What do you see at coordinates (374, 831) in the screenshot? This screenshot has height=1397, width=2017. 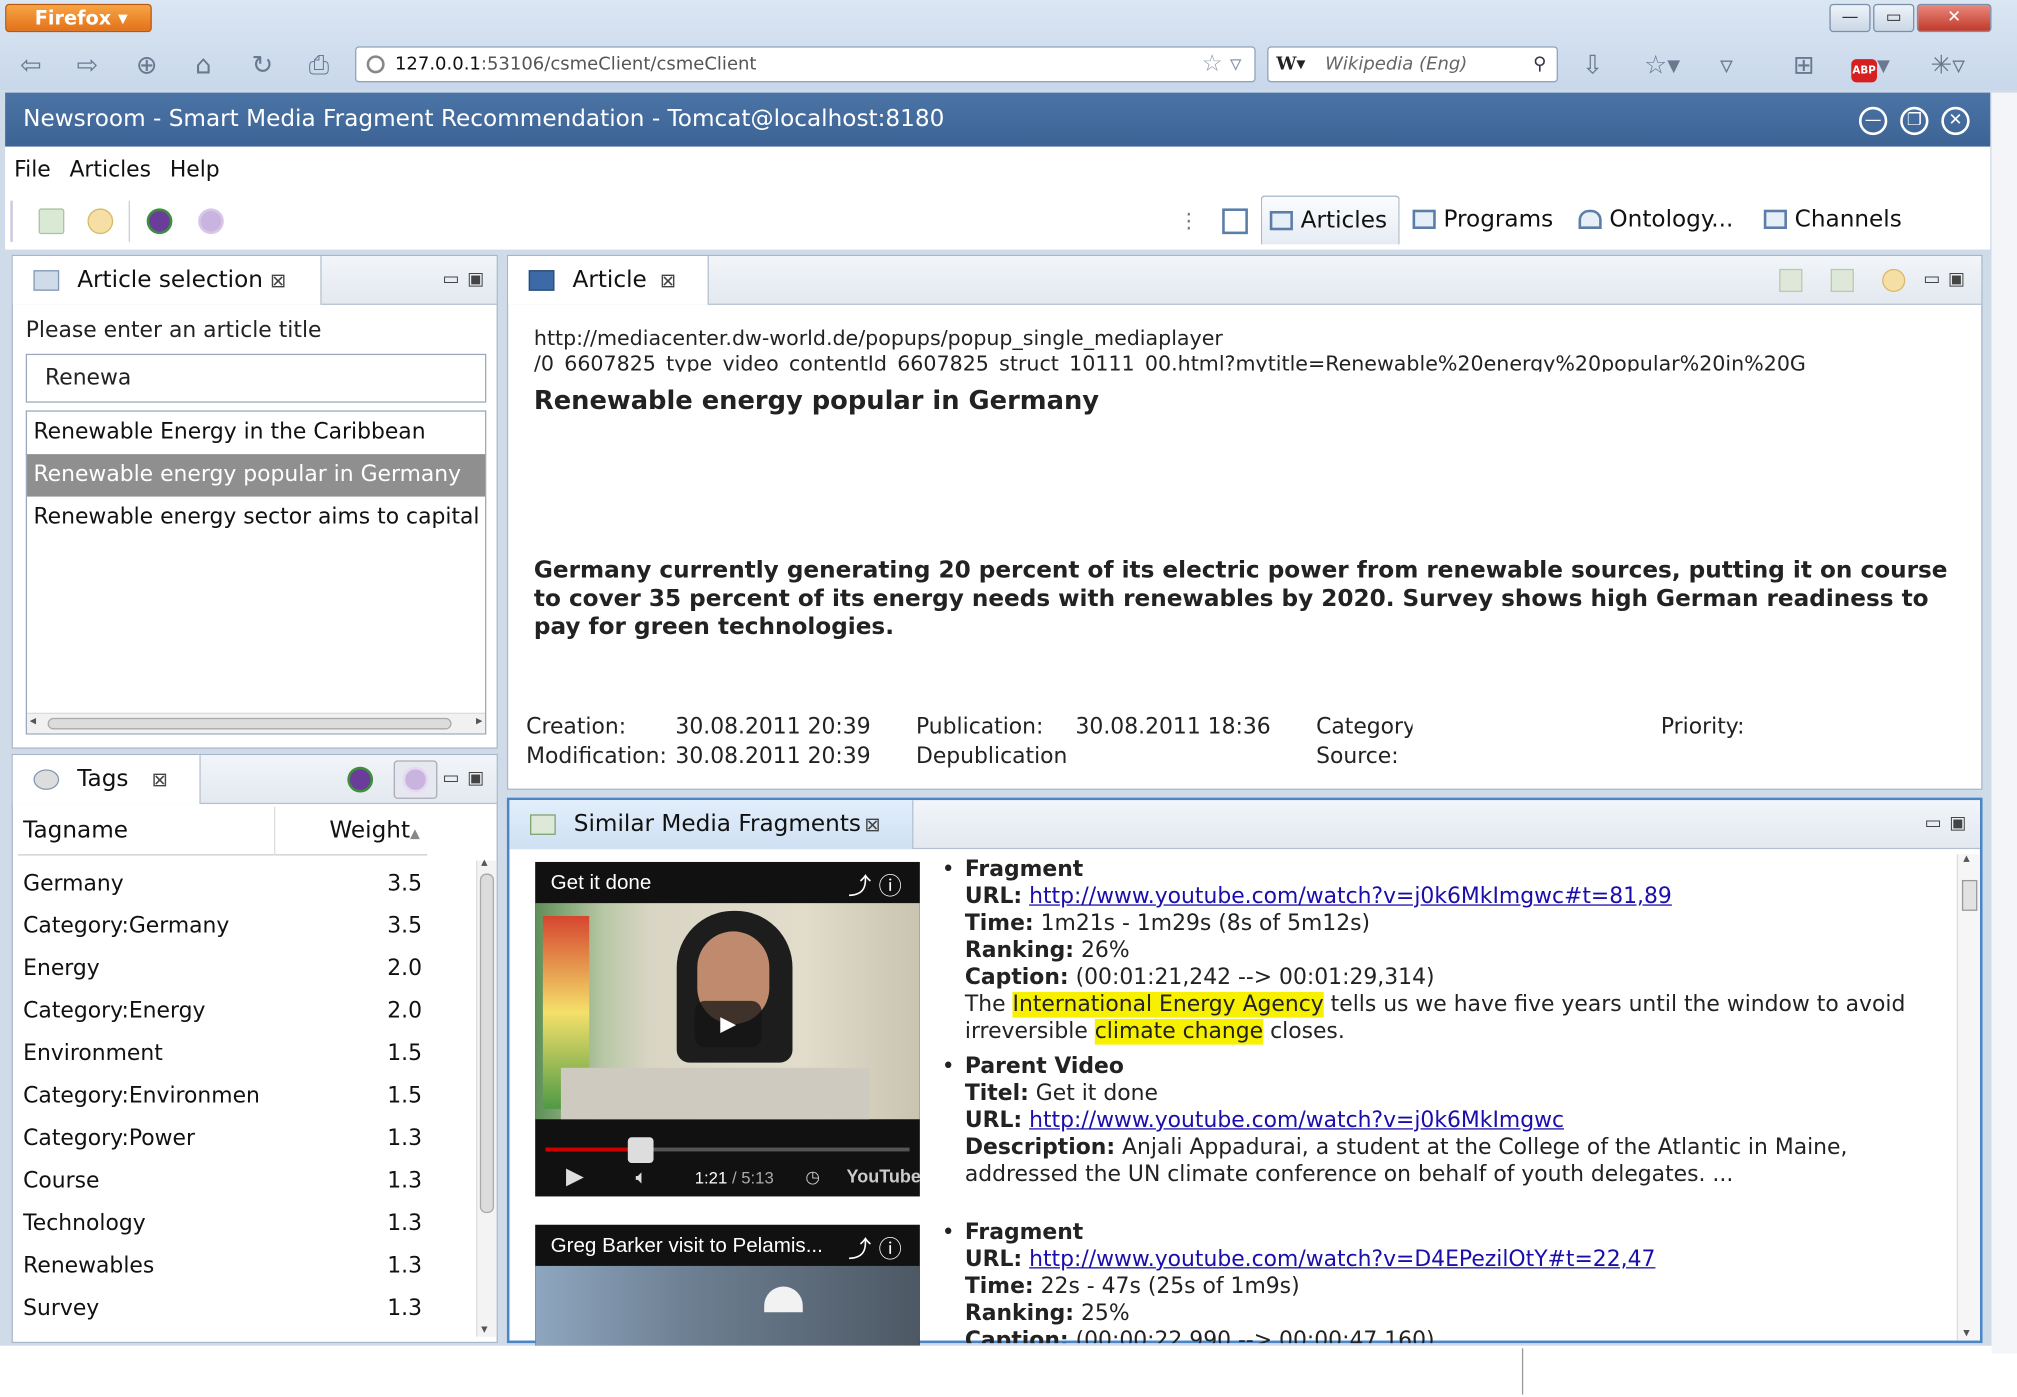 I see `column-weight: Weight▲` at bounding box center [374, 831].